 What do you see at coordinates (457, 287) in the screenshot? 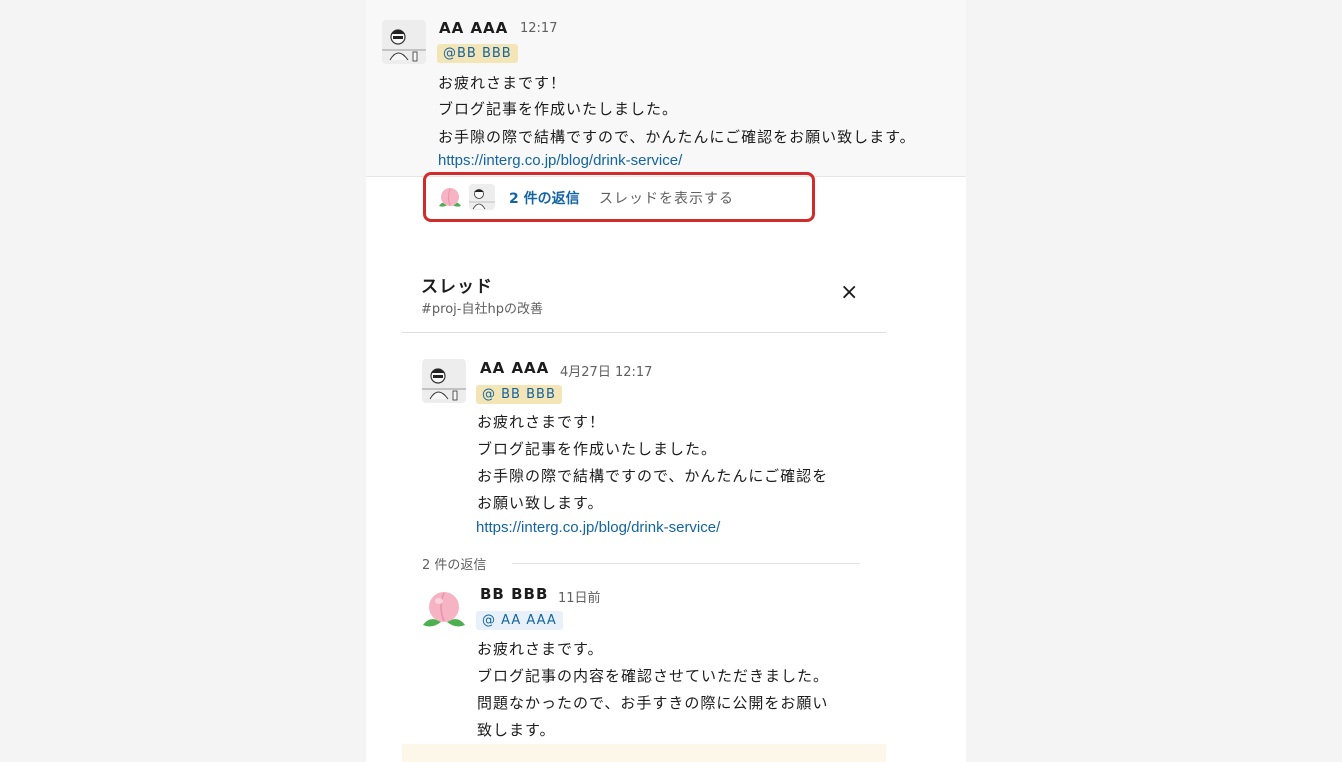
I see `thread-panel-title: スレッド` at bounding box center [457, 287].